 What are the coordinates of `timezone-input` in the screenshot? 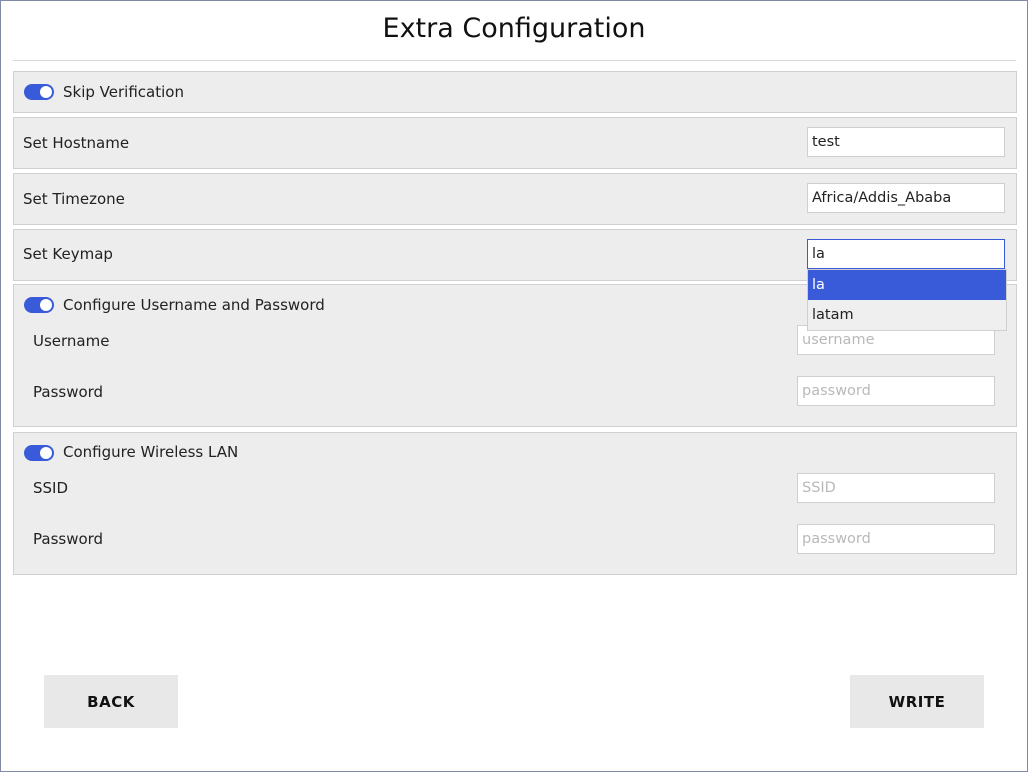 It's located at (906, 198).